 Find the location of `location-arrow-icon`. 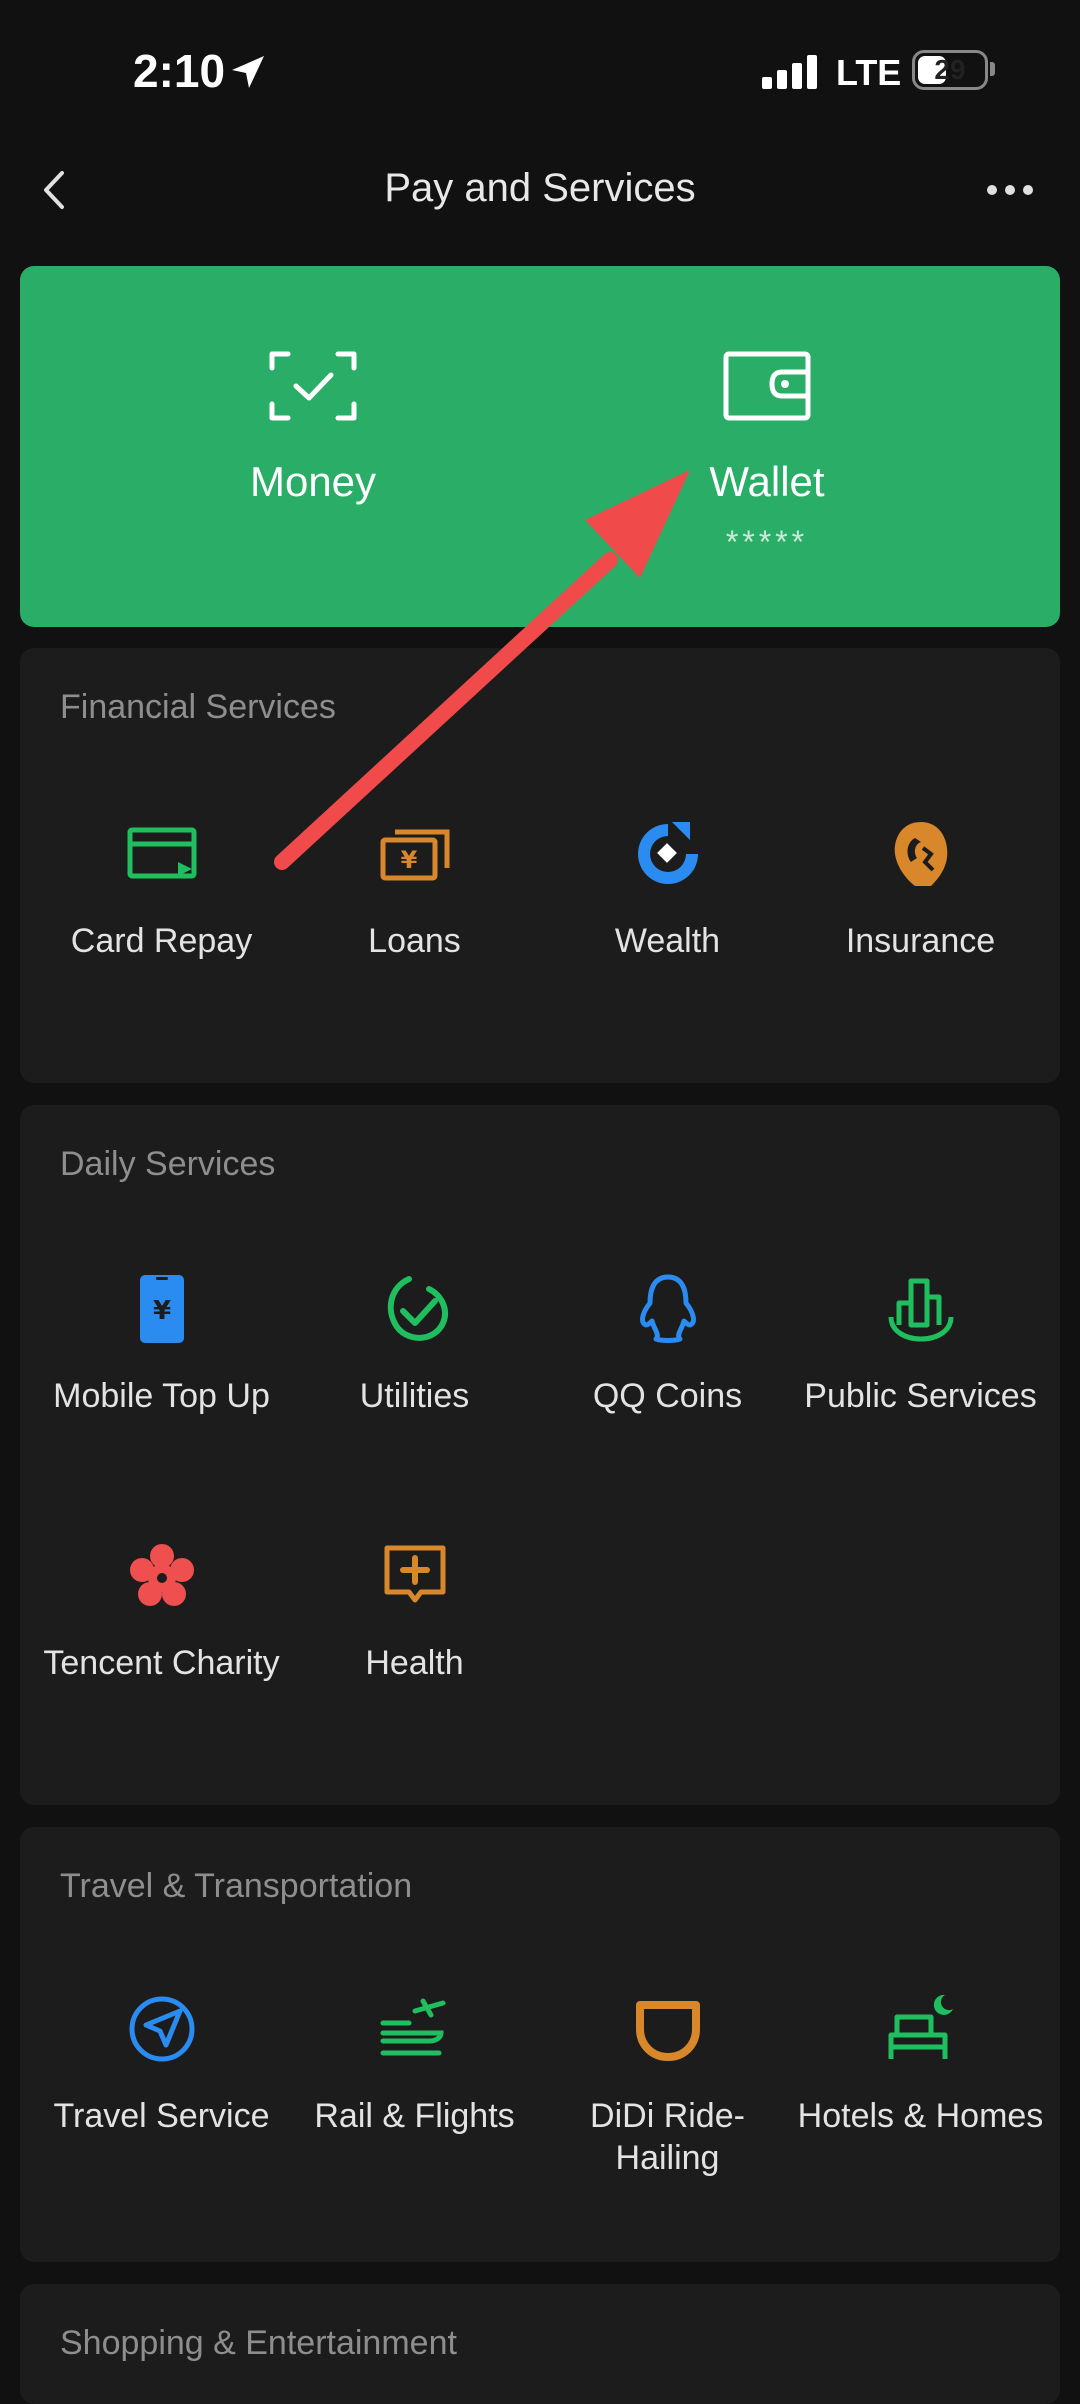

location-arrow-icon is located at coordinates (248, 72).